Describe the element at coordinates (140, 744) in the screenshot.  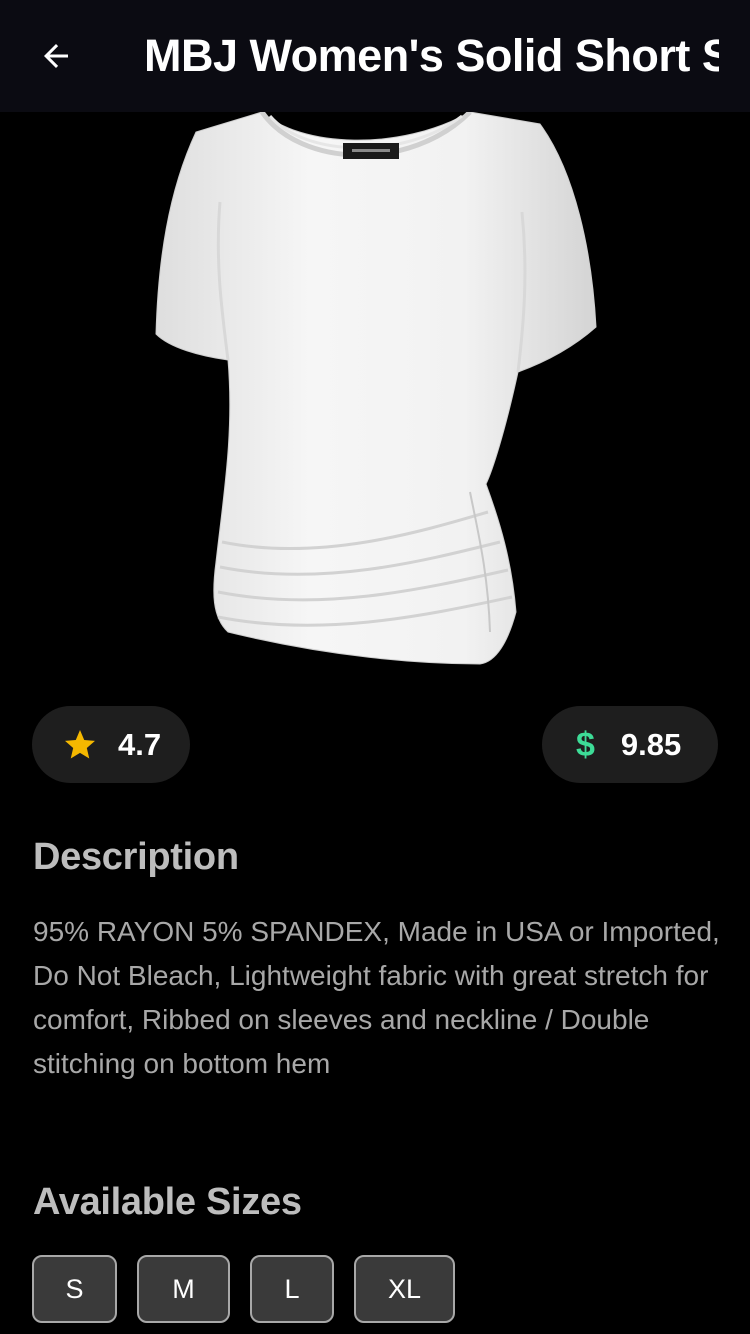
I see `rating-value: 4.7` at that location.